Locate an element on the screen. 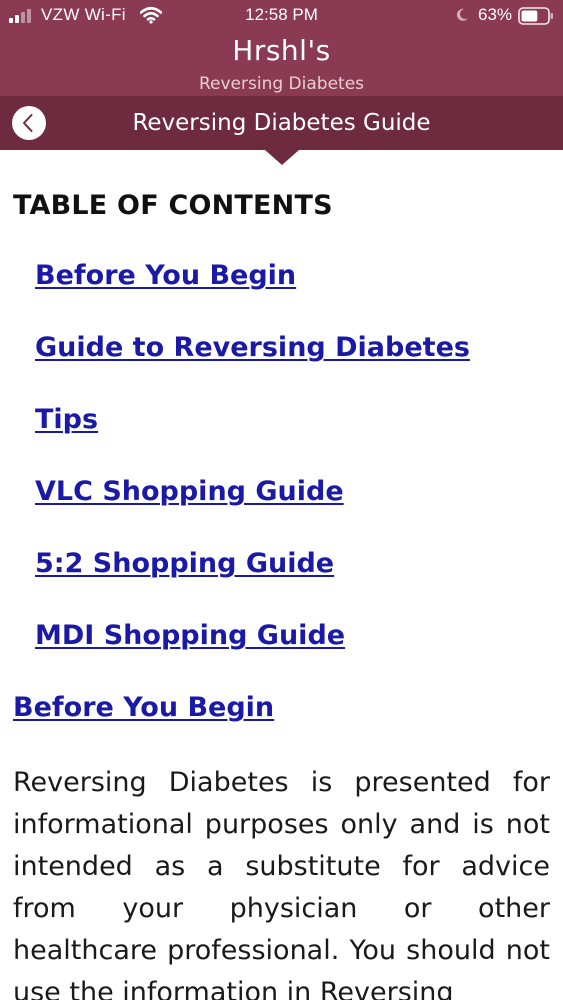  battery-icon is located at coordinates (535, 16).